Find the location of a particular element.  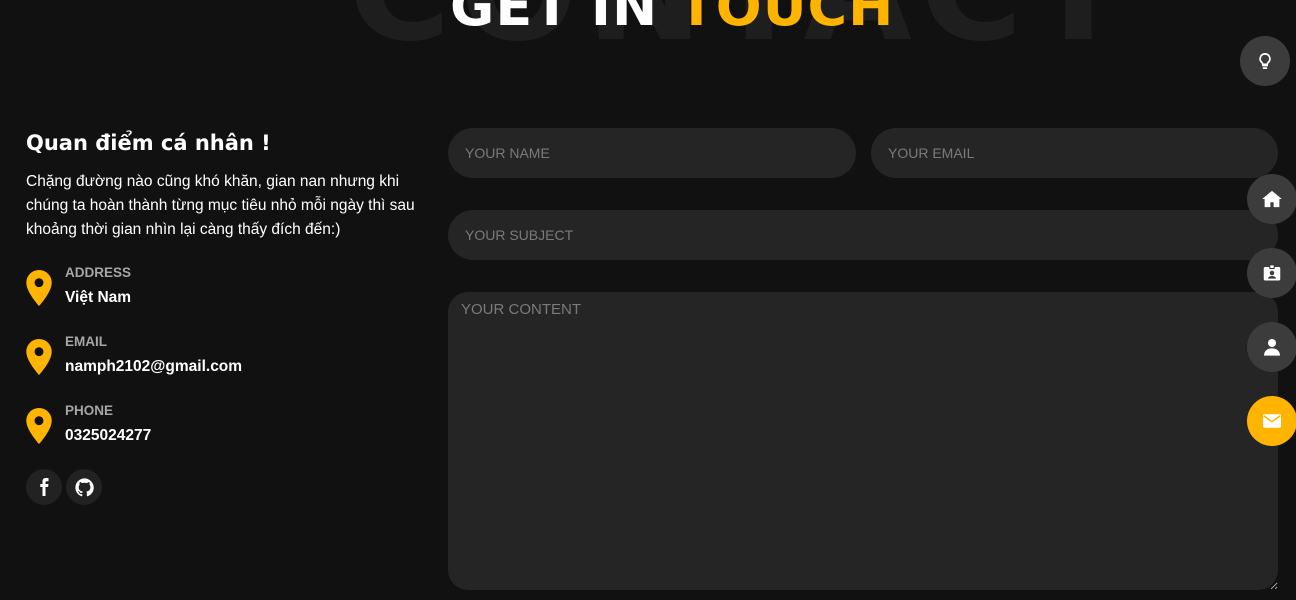

contact-value: Việt Nam is located at coordinates (98, 297).